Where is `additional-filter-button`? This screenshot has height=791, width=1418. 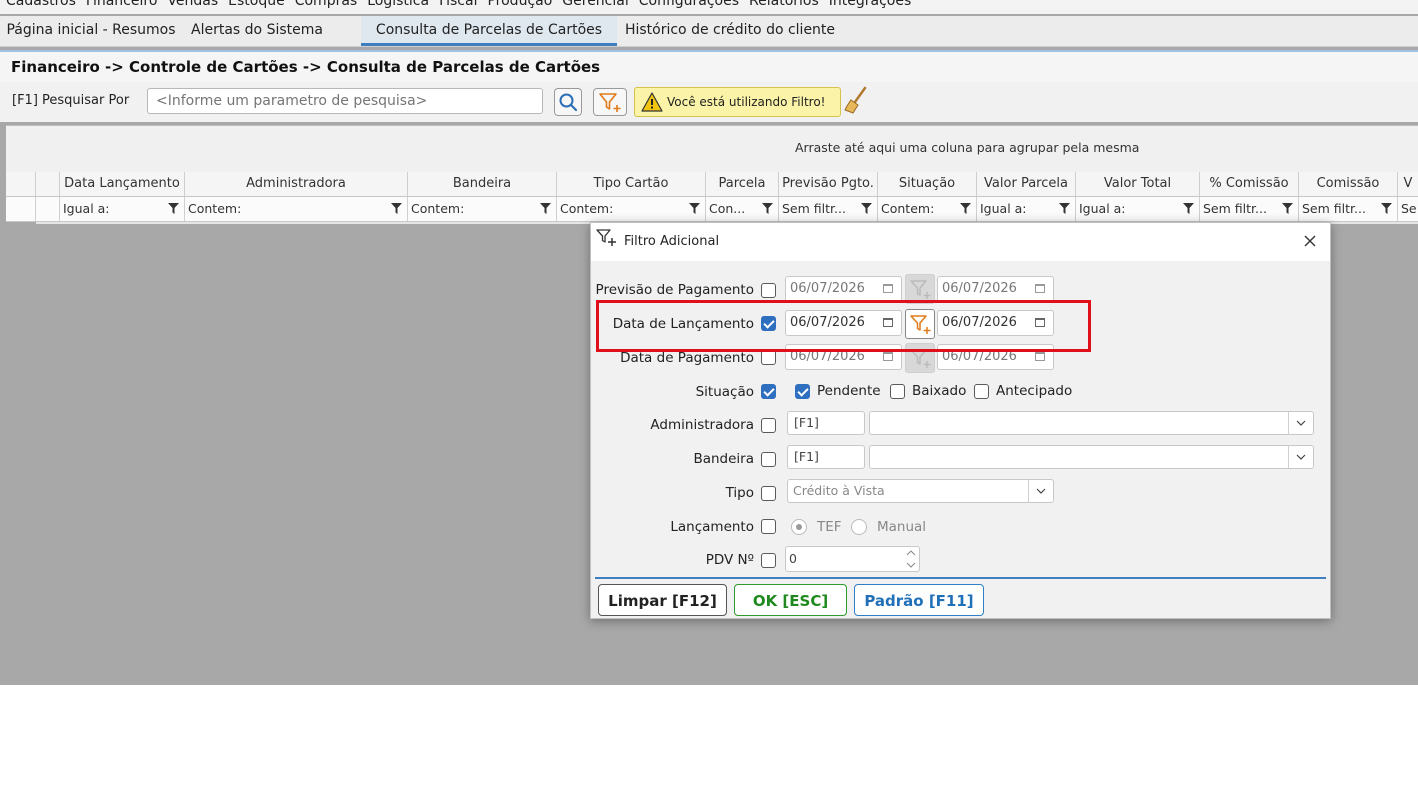
additional-filter-button is located at coordinates (610, 102).